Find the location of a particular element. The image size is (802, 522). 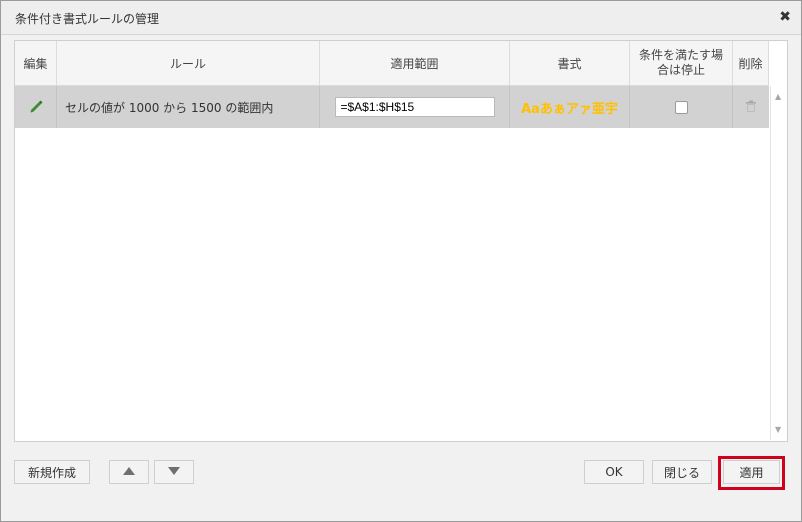

pencil-icon is located at coordinates (36, 107).